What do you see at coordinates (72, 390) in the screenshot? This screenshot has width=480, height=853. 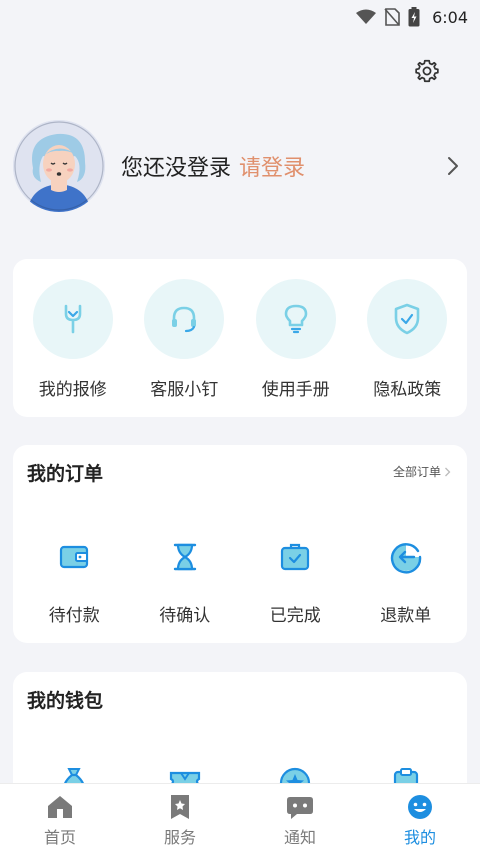 I see `quick-action-label: 我的报修` at bounding box center [72, 390].